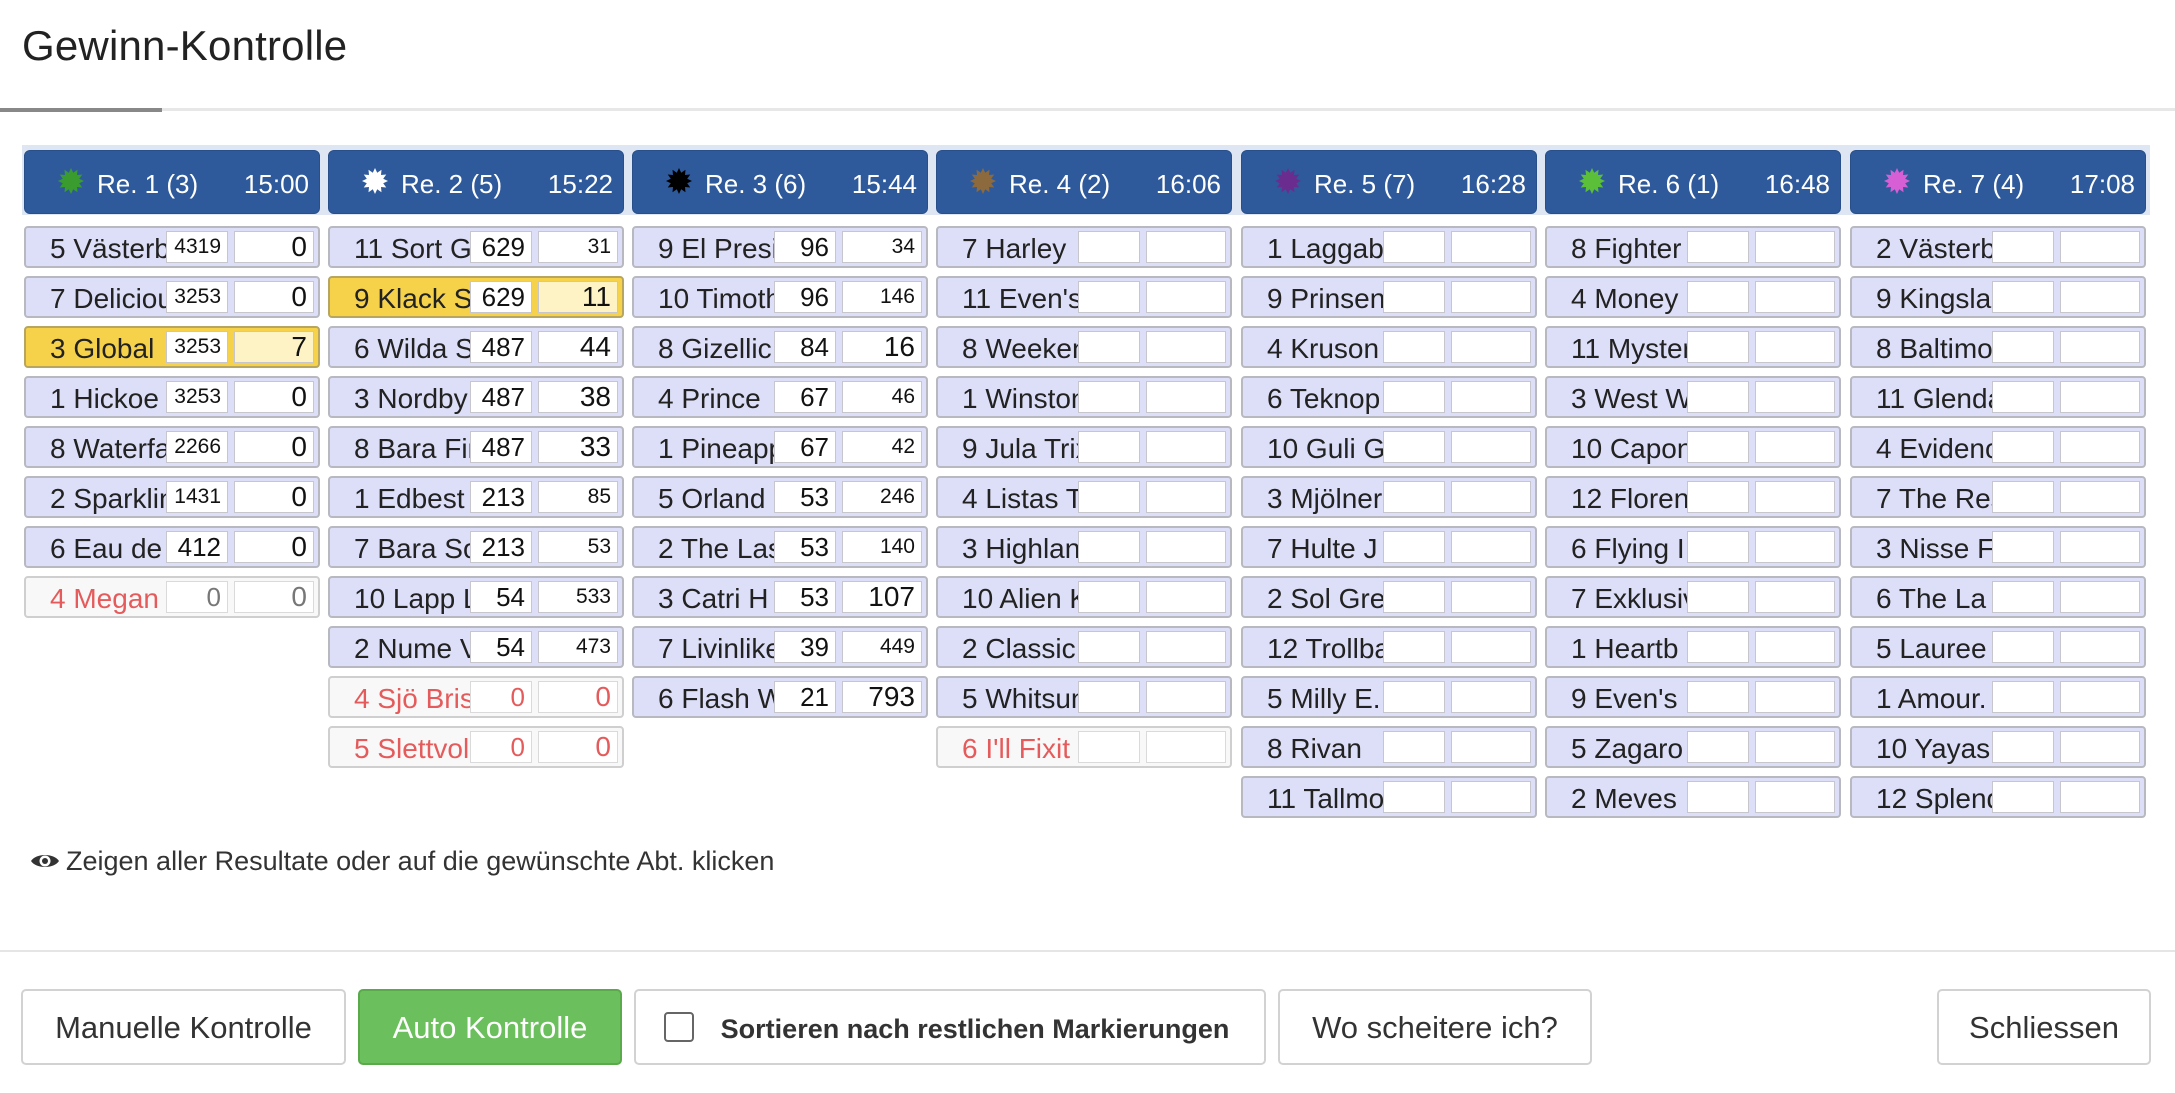  What do you see at coordinates (172, 597) in the screenshot?
I see `horse-row: 4 Megan 0 0` at bounding box center [172, 597].